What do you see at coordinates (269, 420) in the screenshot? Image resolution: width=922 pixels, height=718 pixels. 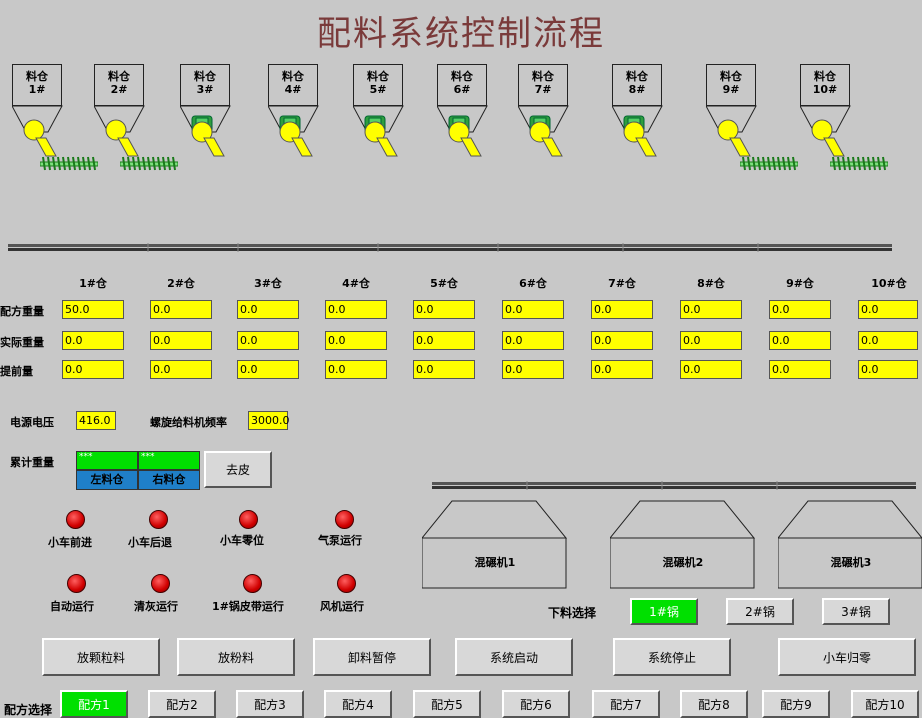 I see `freq-value: 3000.0` at bounding box center [269, 420].